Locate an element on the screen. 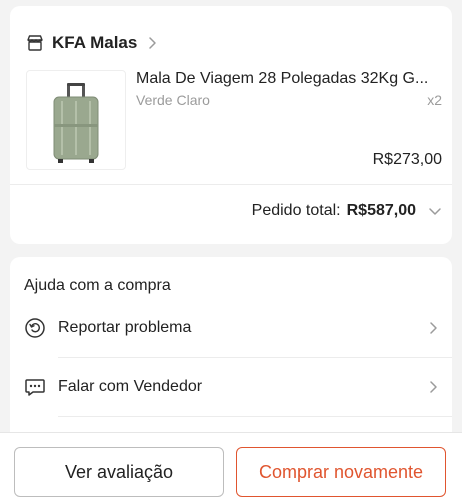 The width and height of the screenshot is (462, 500). suitcase-image is located at coordinates (76, 123).